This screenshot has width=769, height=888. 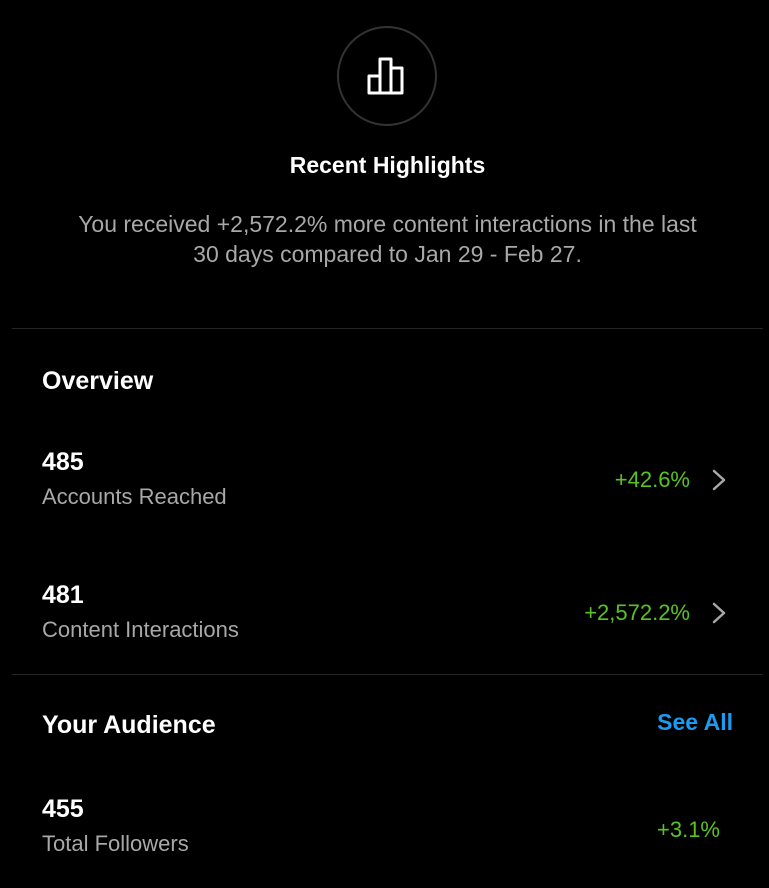 I want to click on highlights-icon-circle, so click(x=387, y=76).